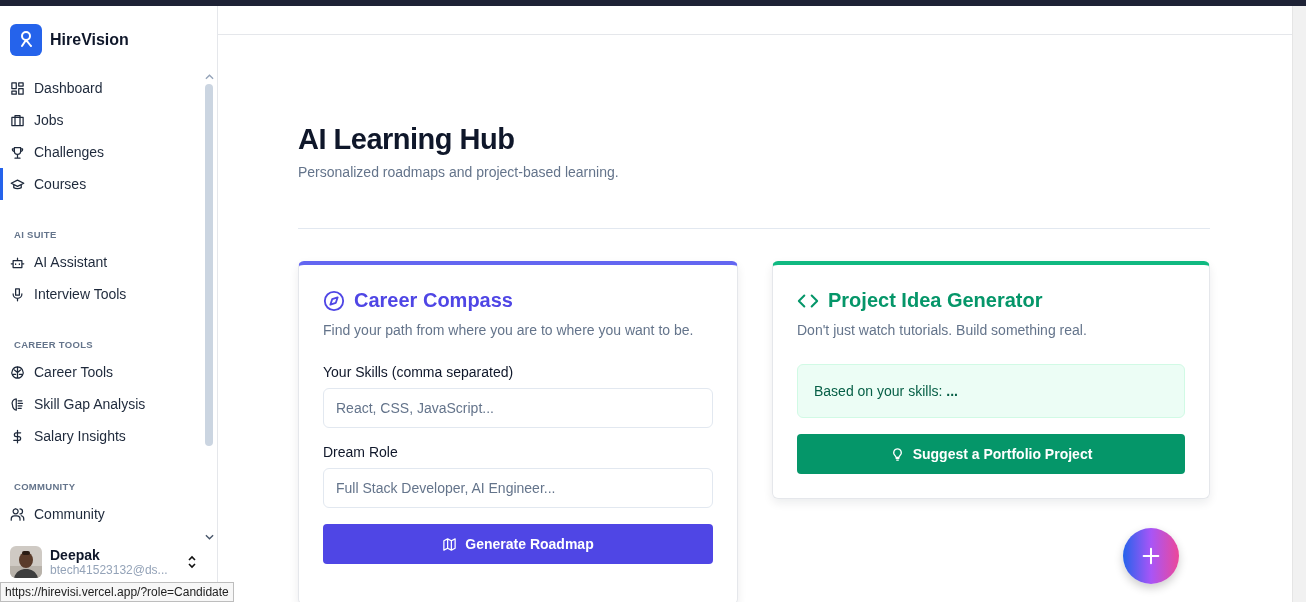  What do you see at coordinates (89, 40) in the screenshot?
I see `brand-name: HireVision` at bounding box center [89, 40].